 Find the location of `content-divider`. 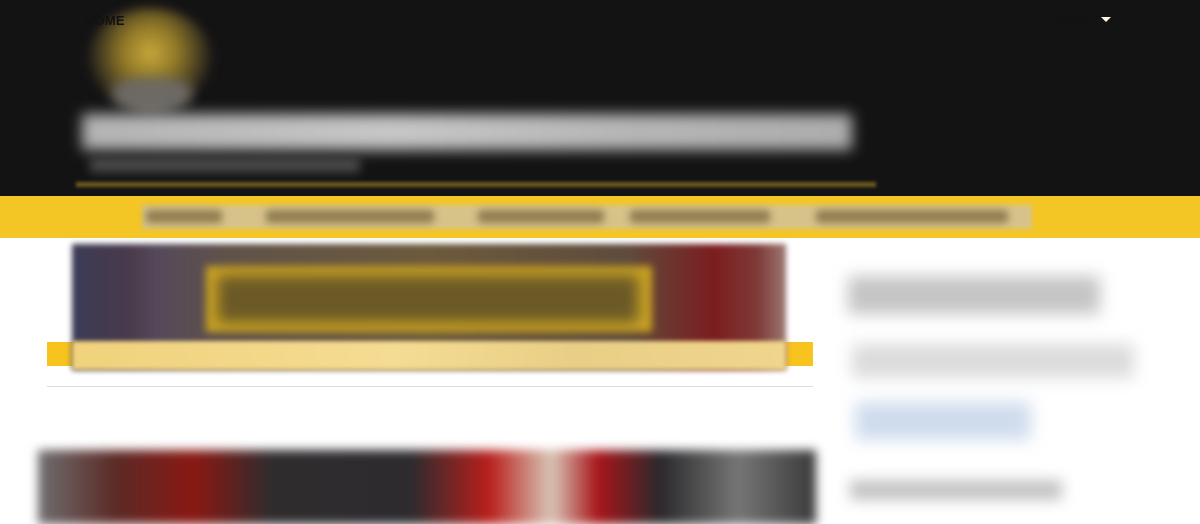

content-divider is located at coordinates (430, 386).